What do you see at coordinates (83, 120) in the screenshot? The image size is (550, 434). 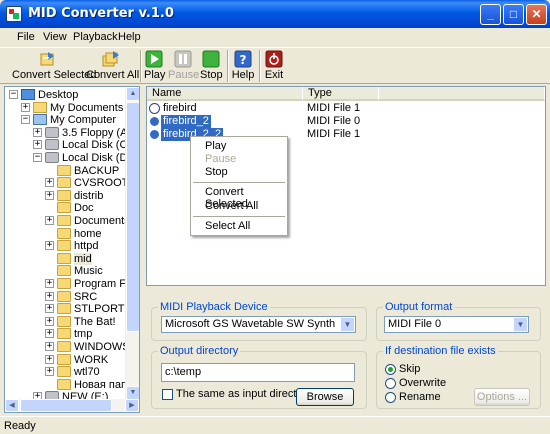 I see `tree-item-label: My Computer` at bounding box center [83, 120].